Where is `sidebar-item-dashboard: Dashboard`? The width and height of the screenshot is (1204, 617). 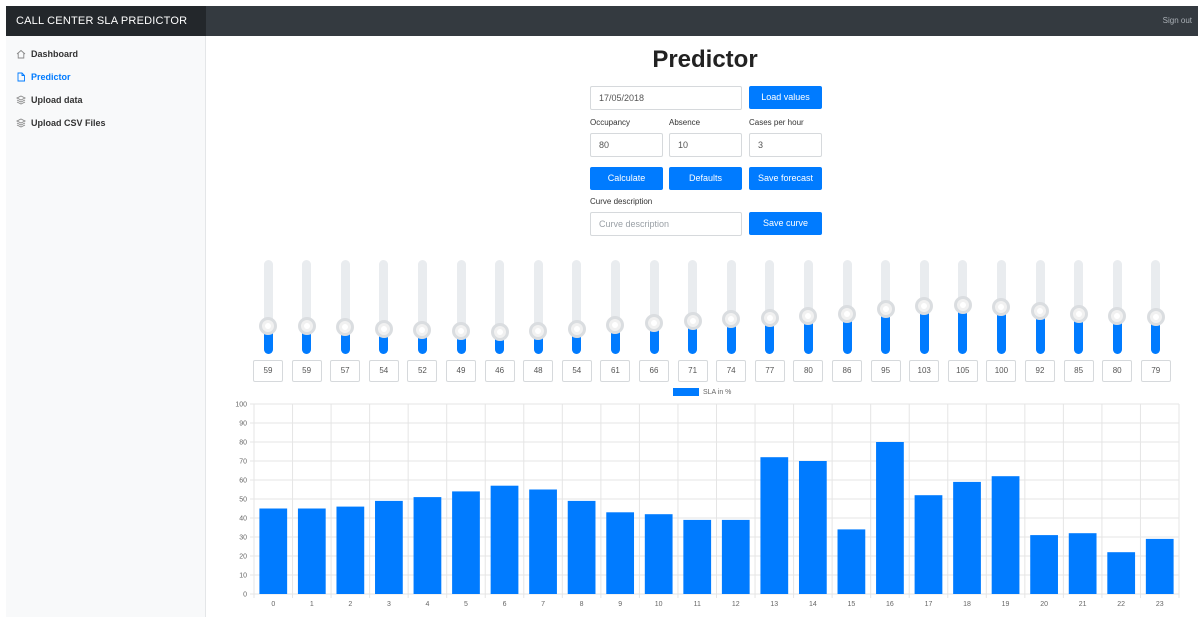 sidebar-item-dashboard: Dashboard is located at coordinates (47, 54).